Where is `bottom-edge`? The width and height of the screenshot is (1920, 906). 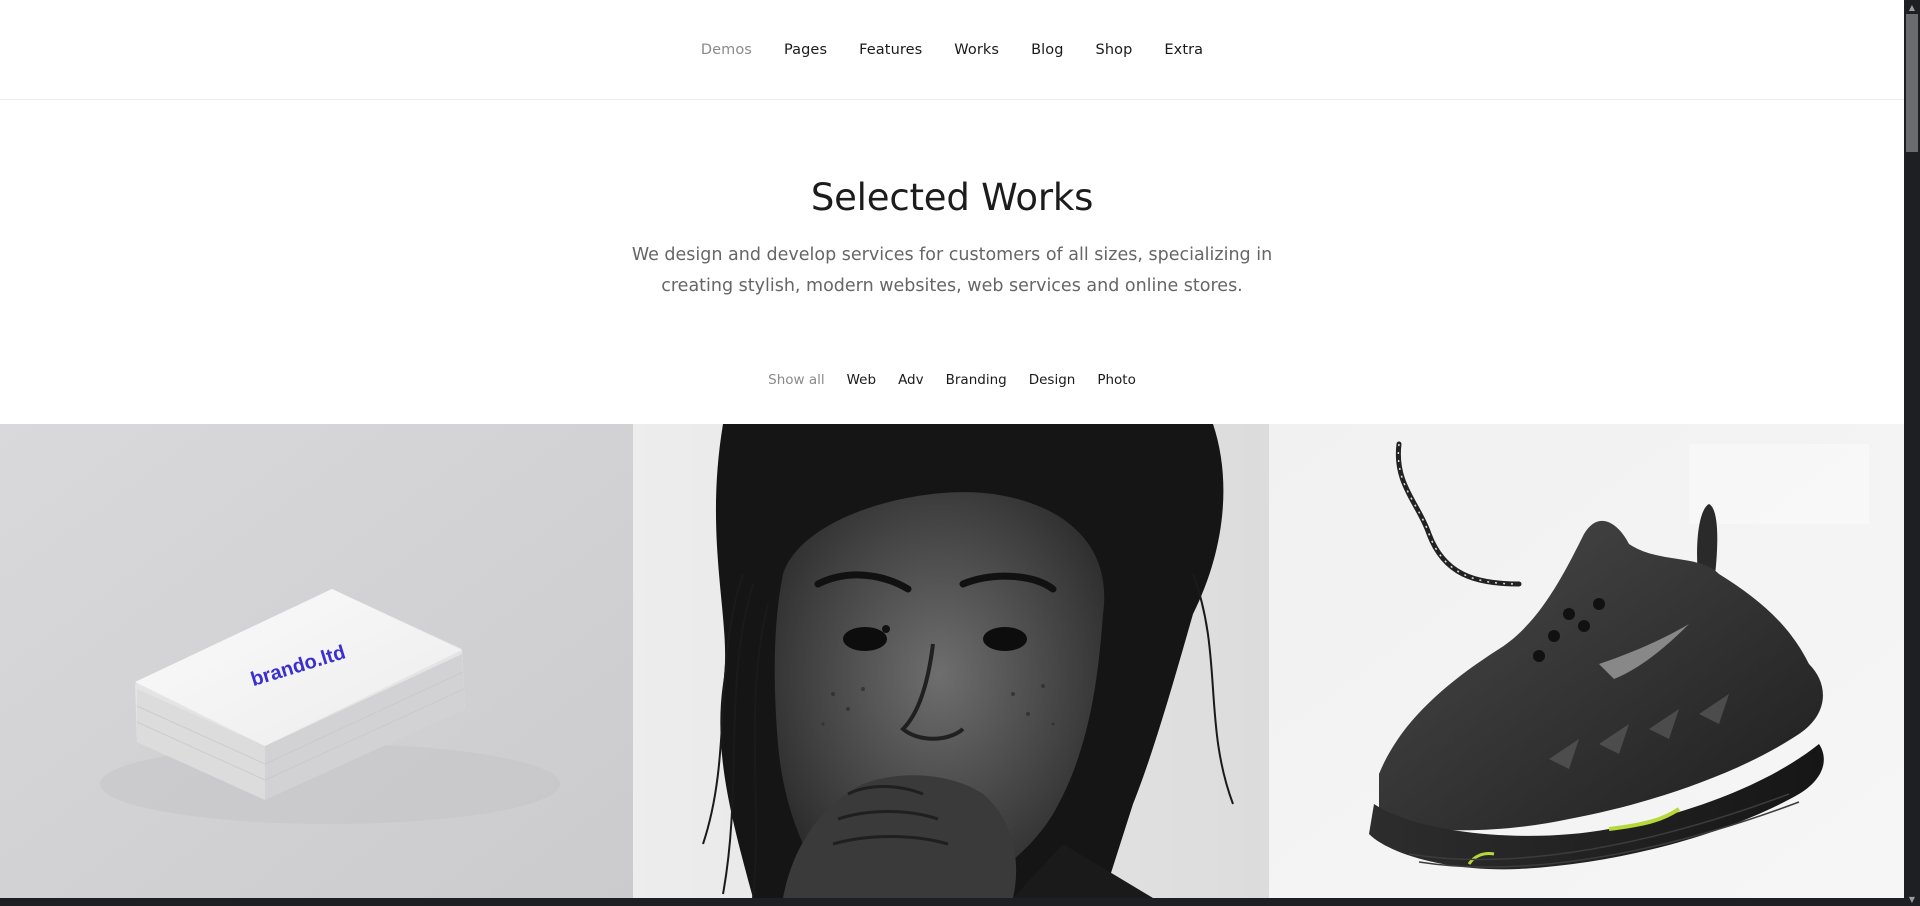 bottom-edge is located at coordinates (952, 902).